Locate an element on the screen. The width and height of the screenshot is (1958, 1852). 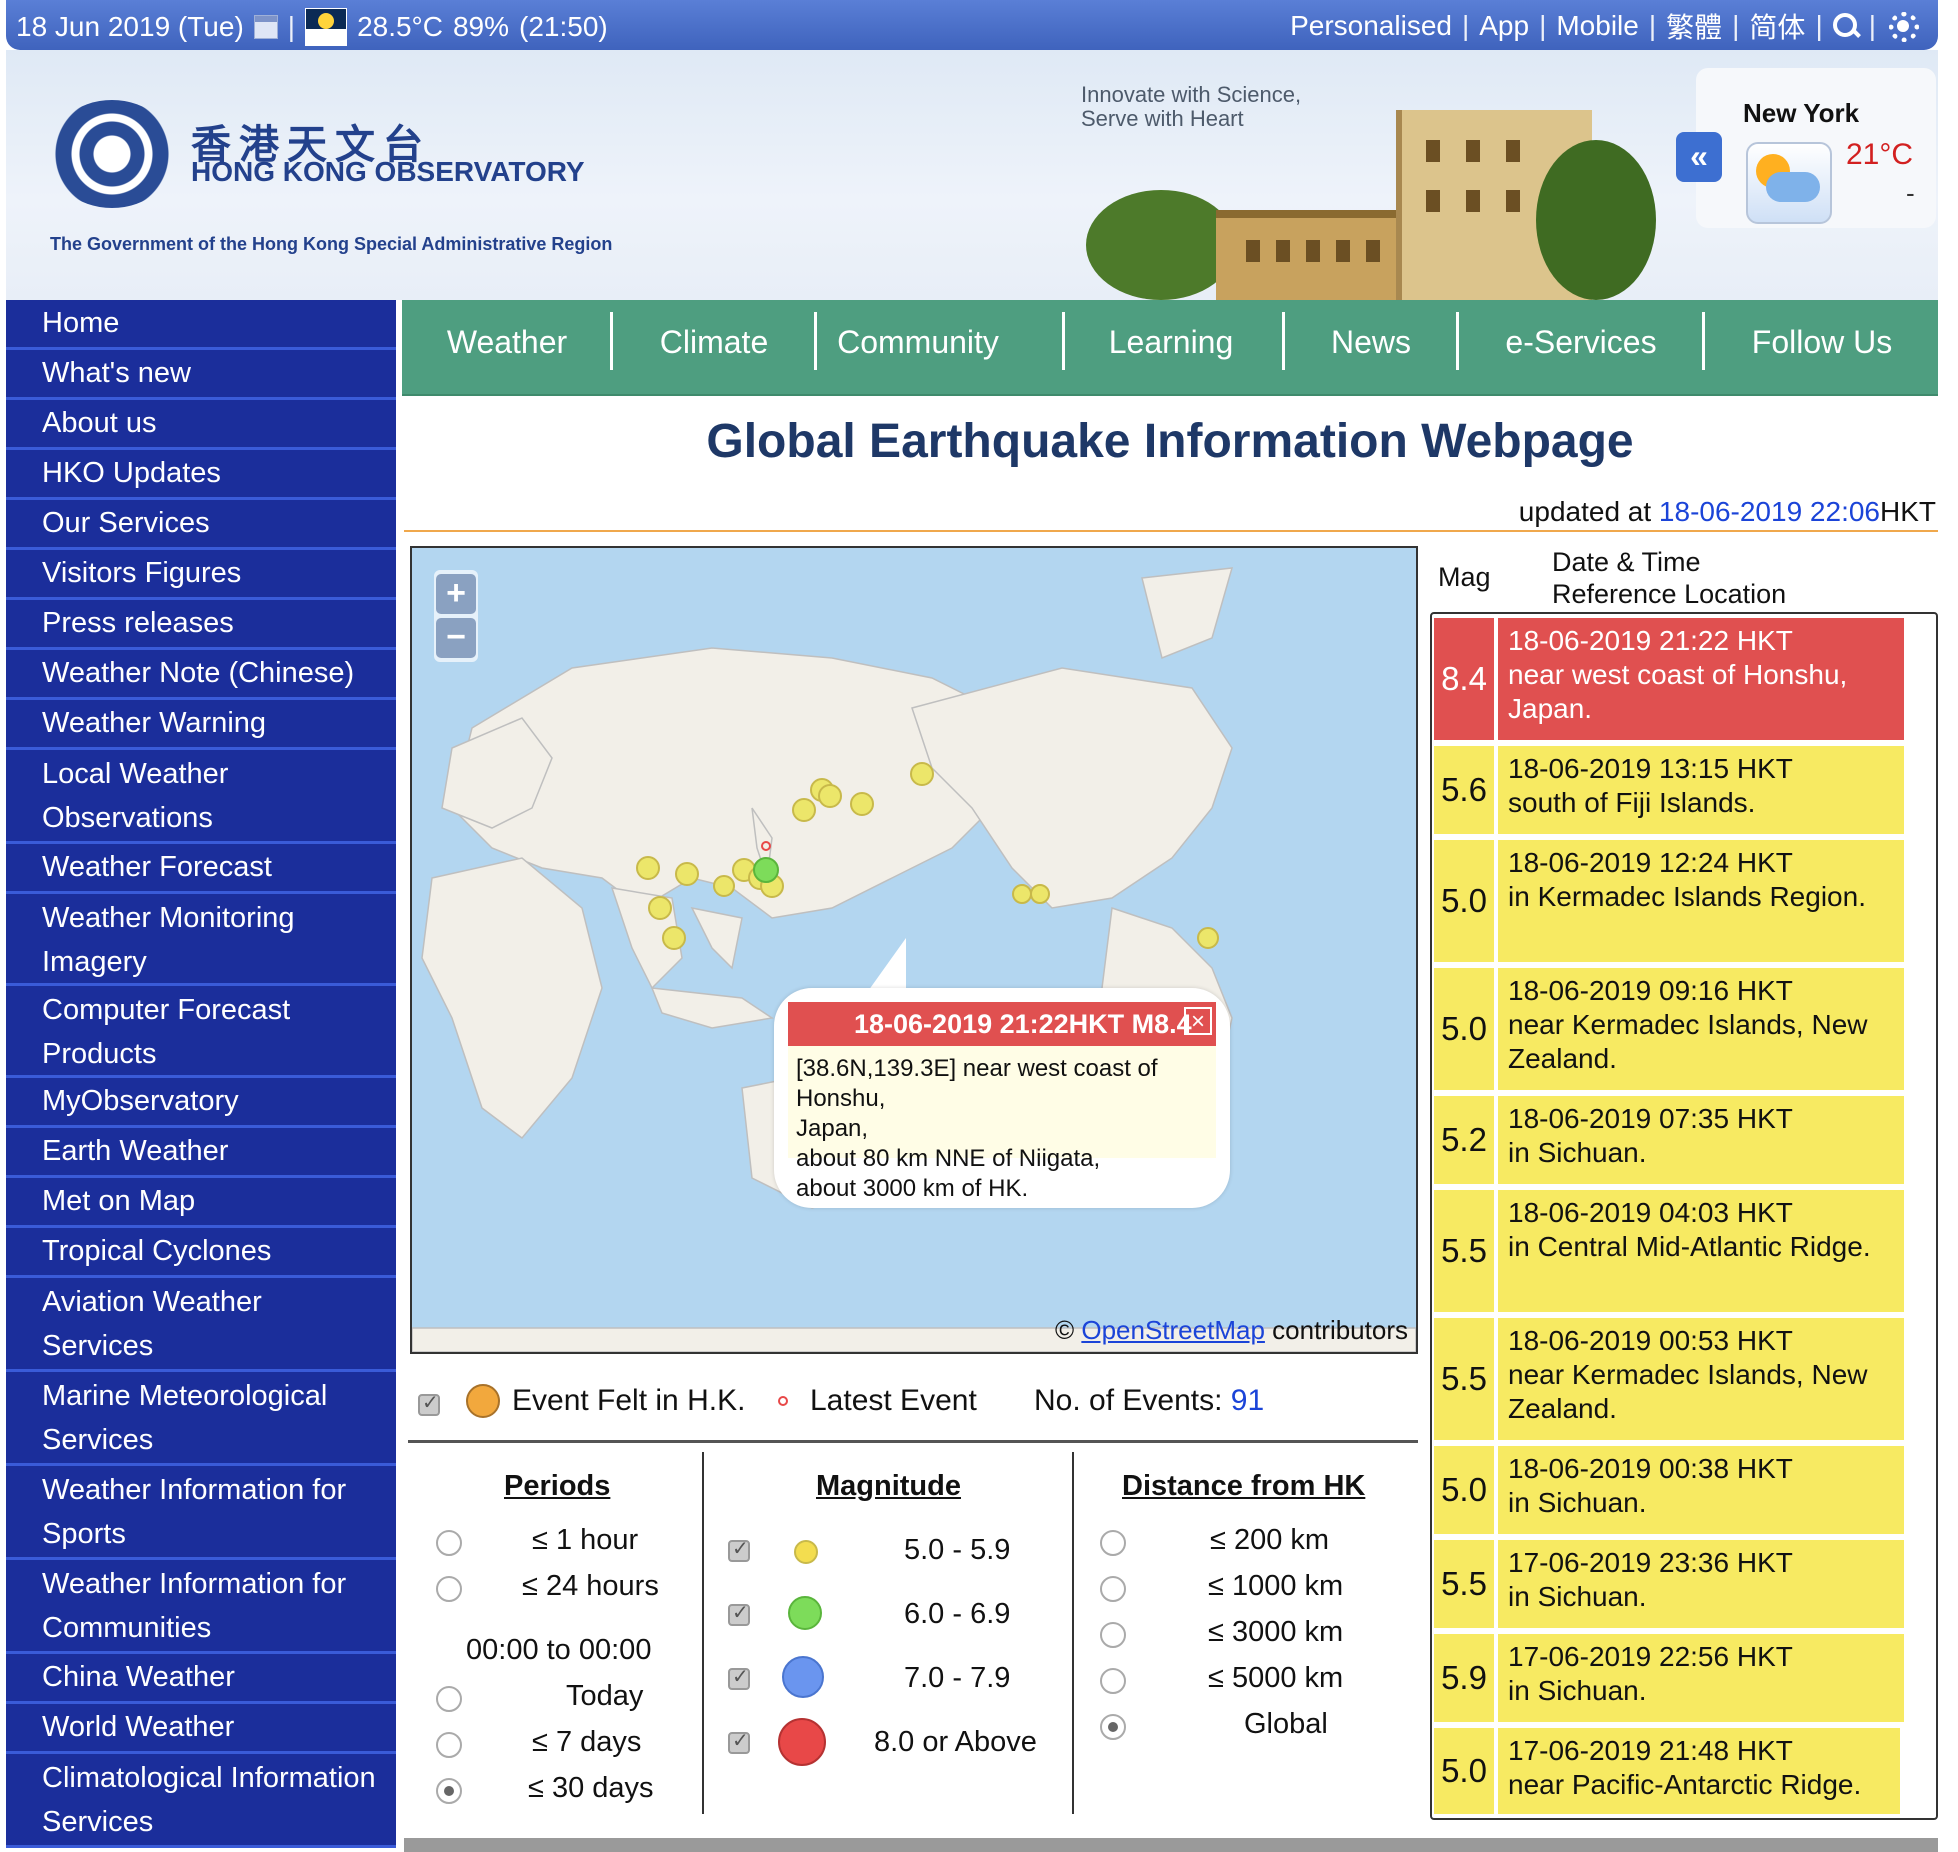
felt-checkbox is located at coordinates (429, 1403).